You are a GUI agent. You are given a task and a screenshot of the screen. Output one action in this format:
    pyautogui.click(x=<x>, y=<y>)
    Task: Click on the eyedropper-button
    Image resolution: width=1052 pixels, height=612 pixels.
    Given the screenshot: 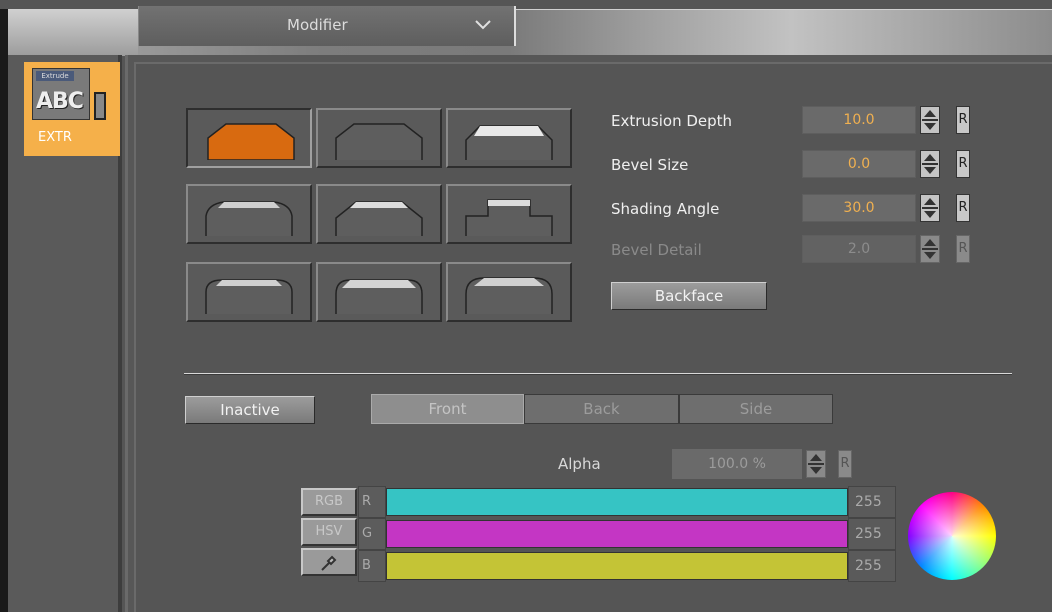 What is the action you would take?
    pyautogui.click(x=329, y=562)
    